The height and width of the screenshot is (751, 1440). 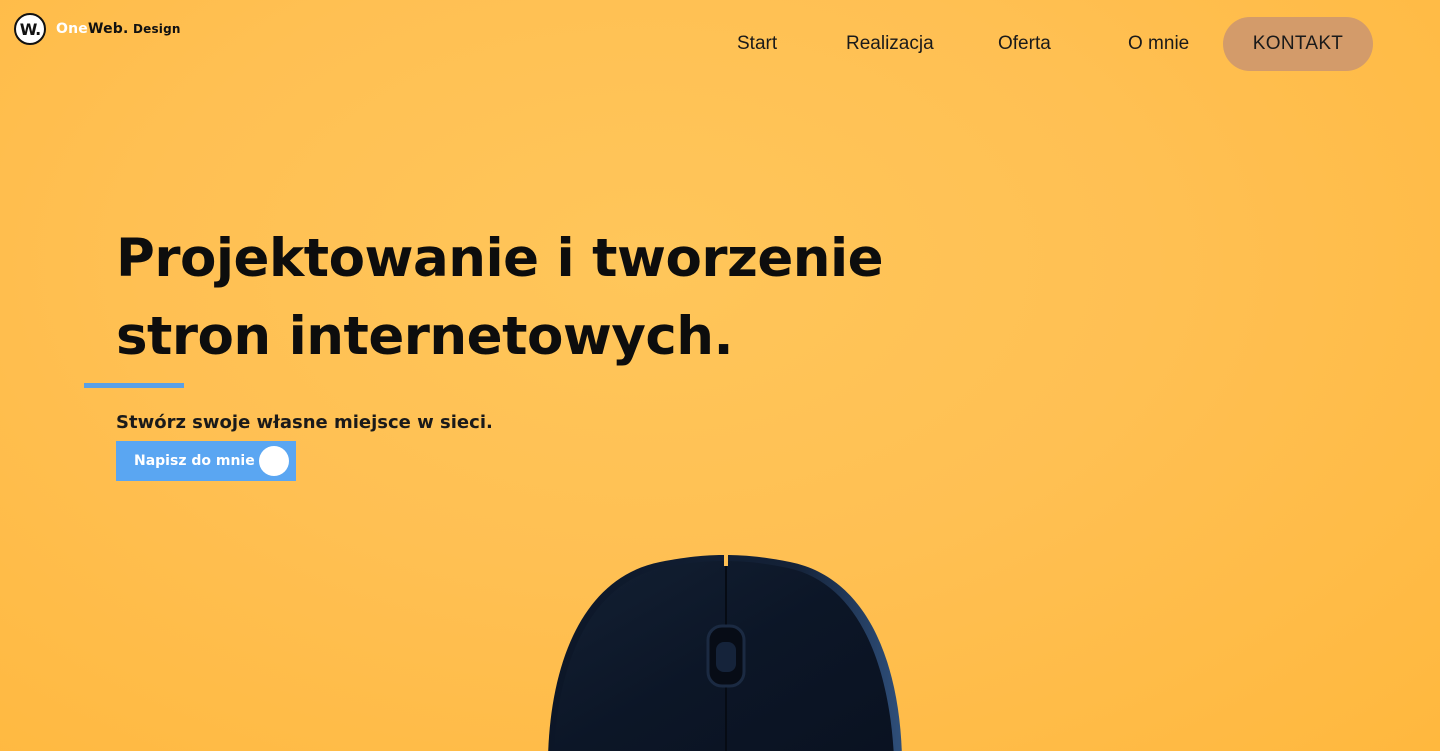 What do you see at coordinates (725, 651) in the screenshot?
I see `computer-mouse-image` at bounding box center [725, 651].